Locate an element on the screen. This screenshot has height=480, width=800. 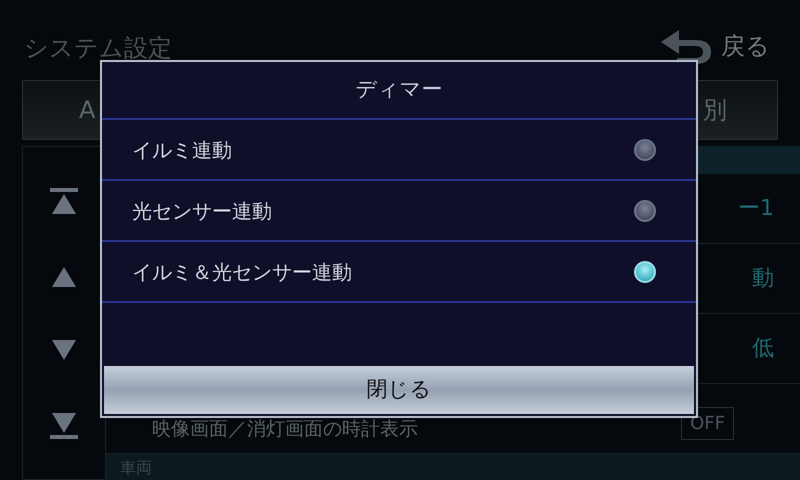
setting-value: ー1 is located at coordinates (756, 209).